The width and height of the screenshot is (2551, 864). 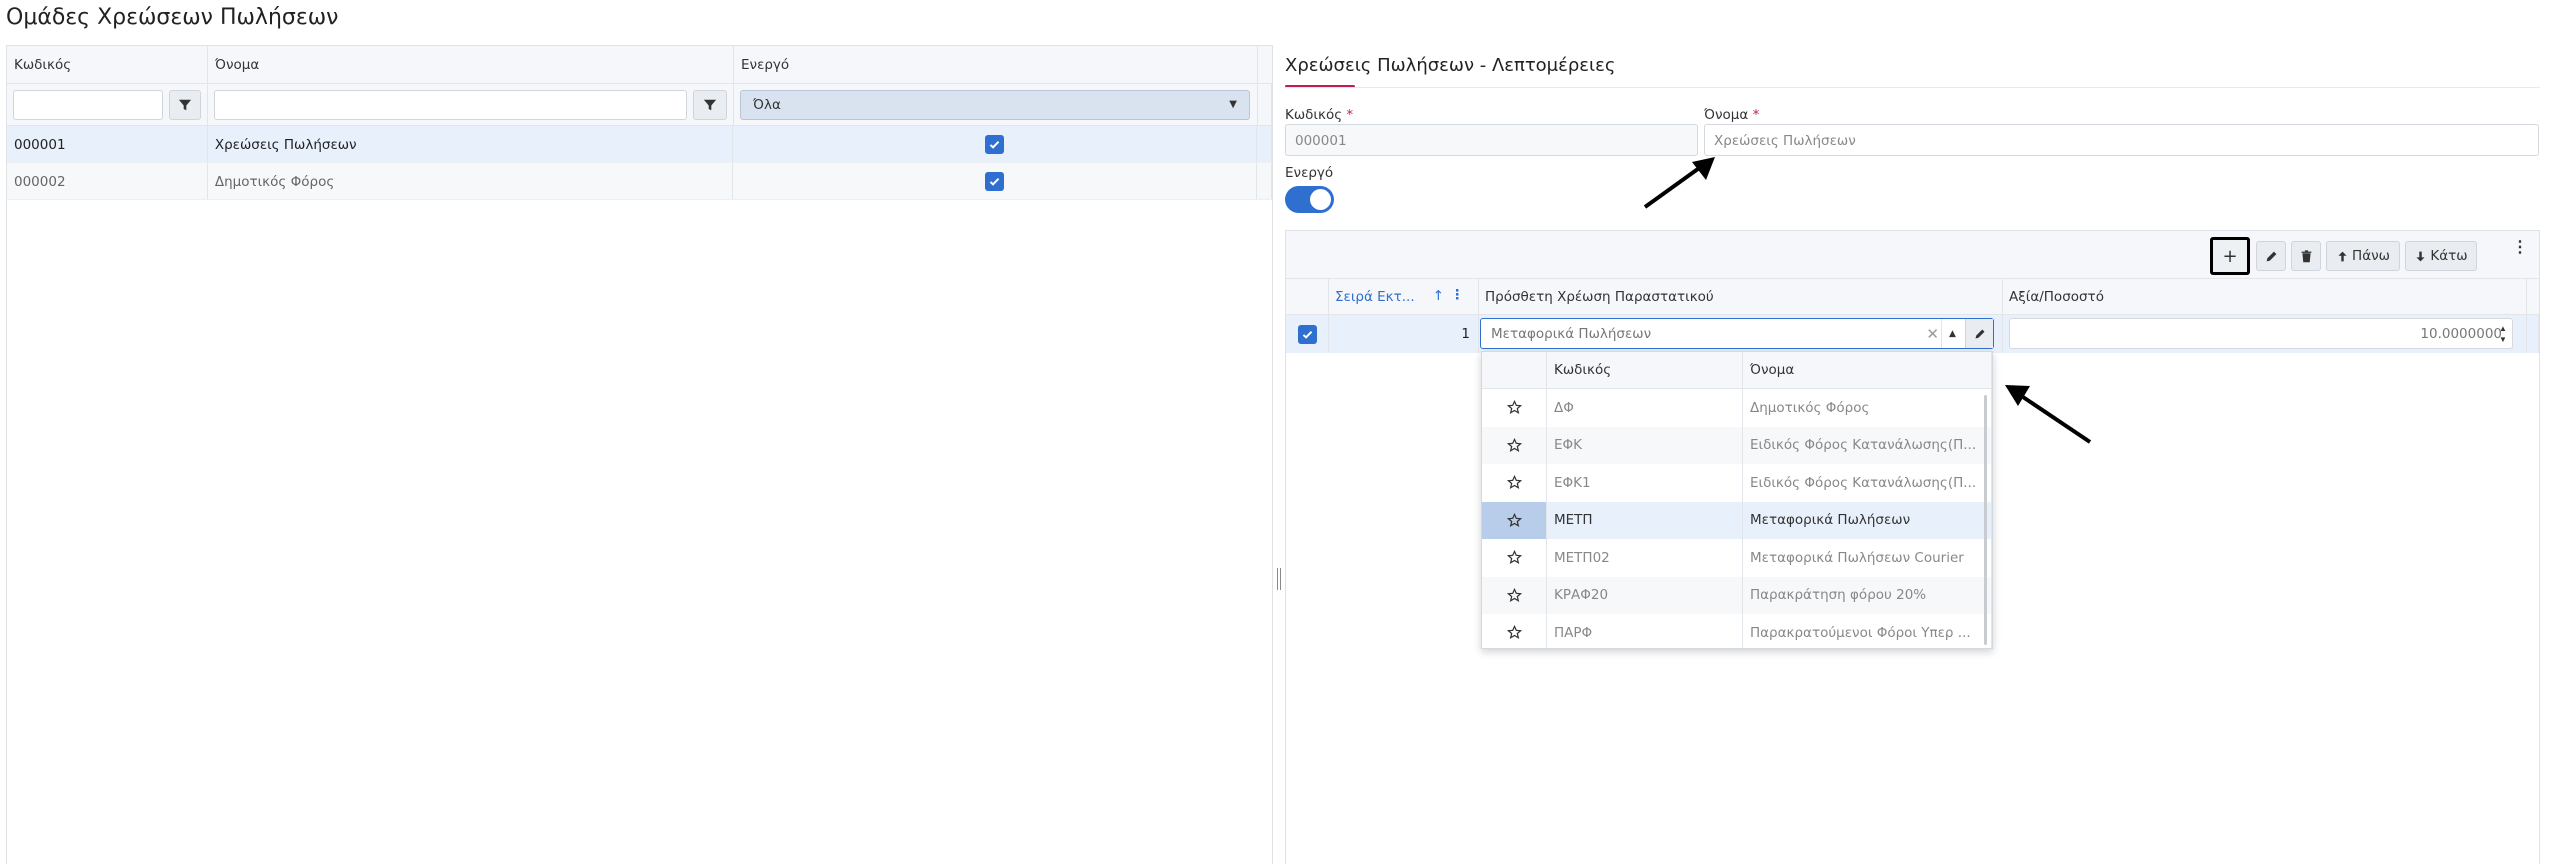 What do you see at coordinates (1645, 408) in the screenshot?
I see `option-code: ΔΦ` at bounding box center [1645, 408].